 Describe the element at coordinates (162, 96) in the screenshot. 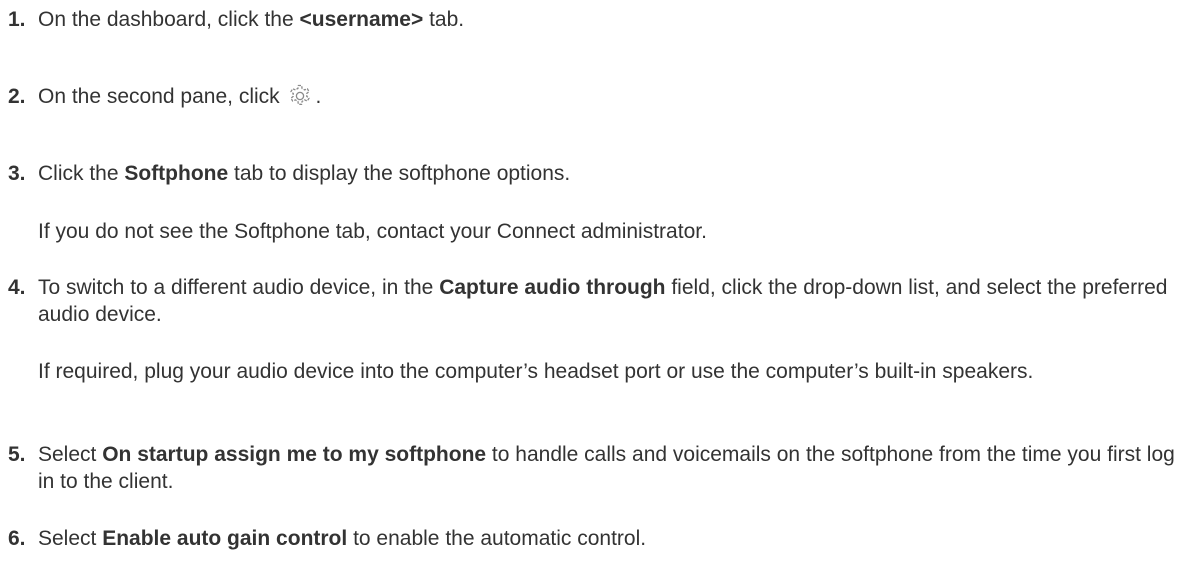

I see `step-text-start: On the second pane, click` at that location.